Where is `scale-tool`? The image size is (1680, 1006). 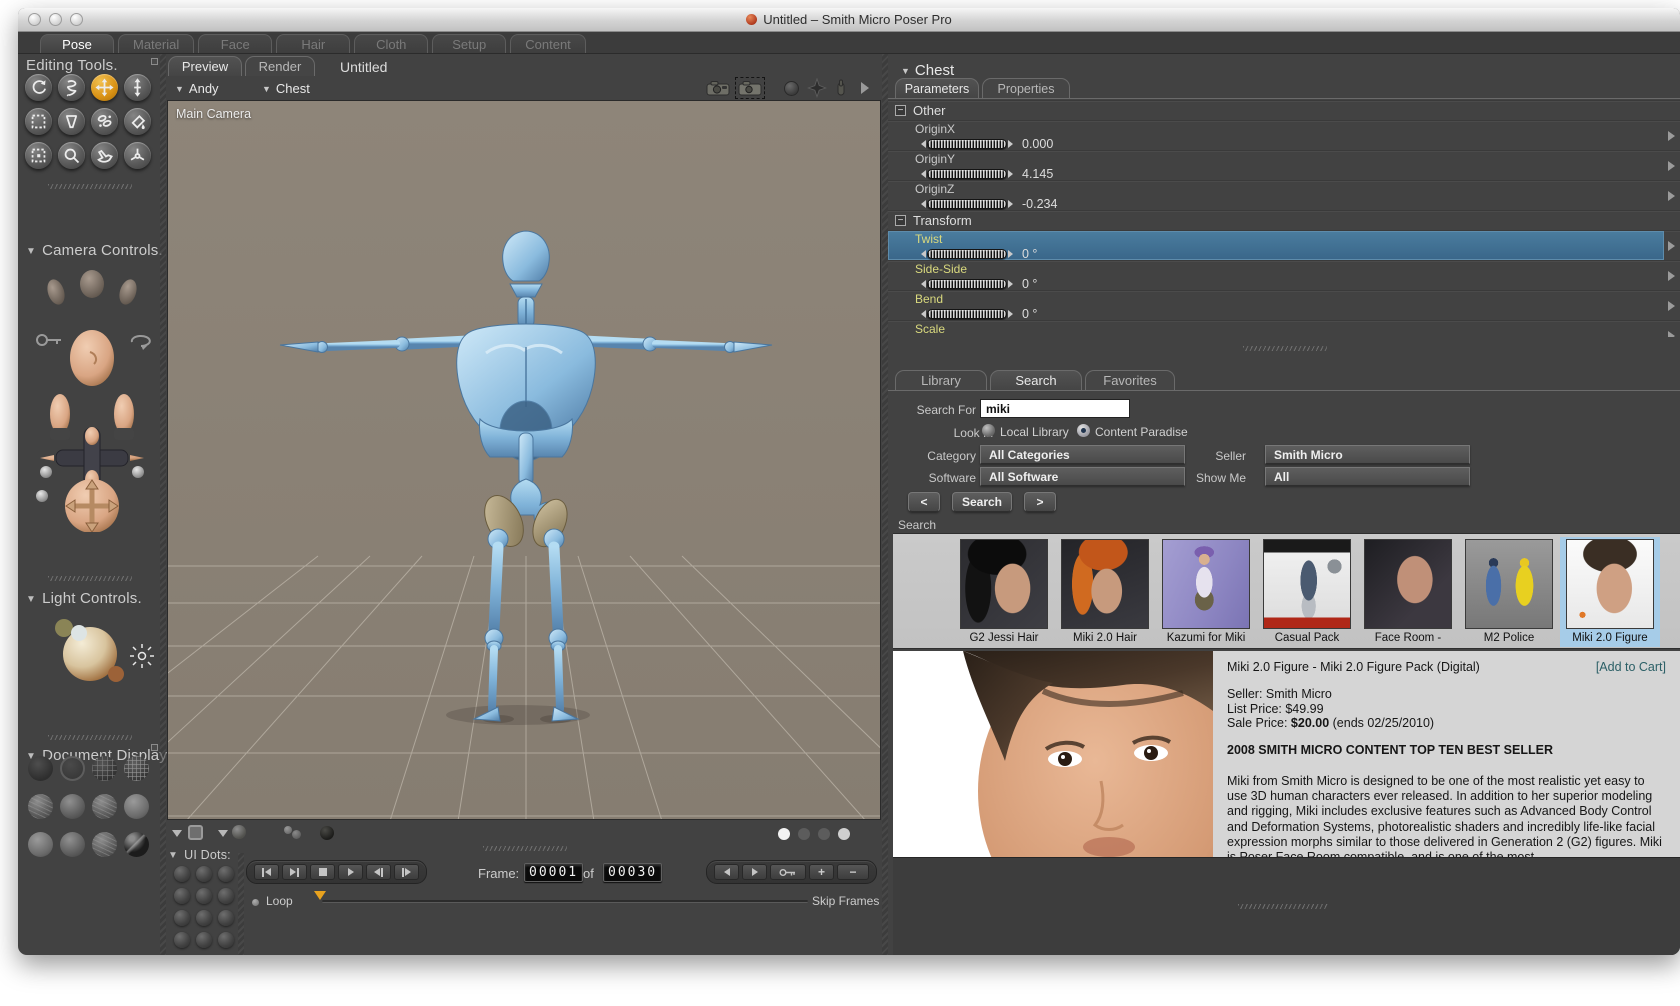
scale-tool is located at coordinates (38, 121).